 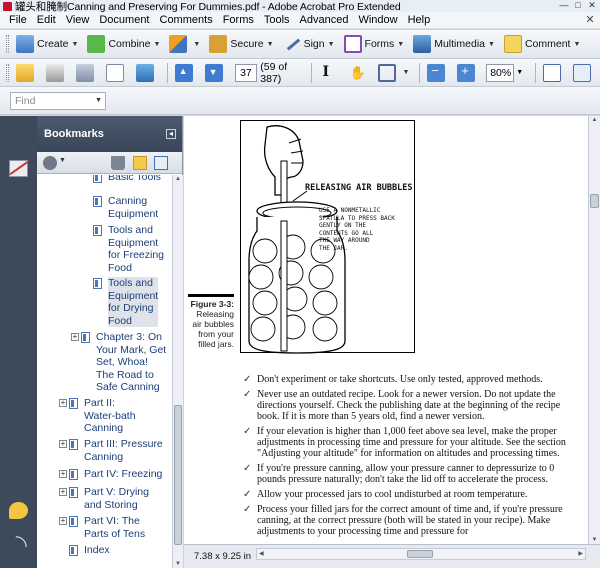 I want to click on bookmark-label: Equipment, so click(x=133, y=242).